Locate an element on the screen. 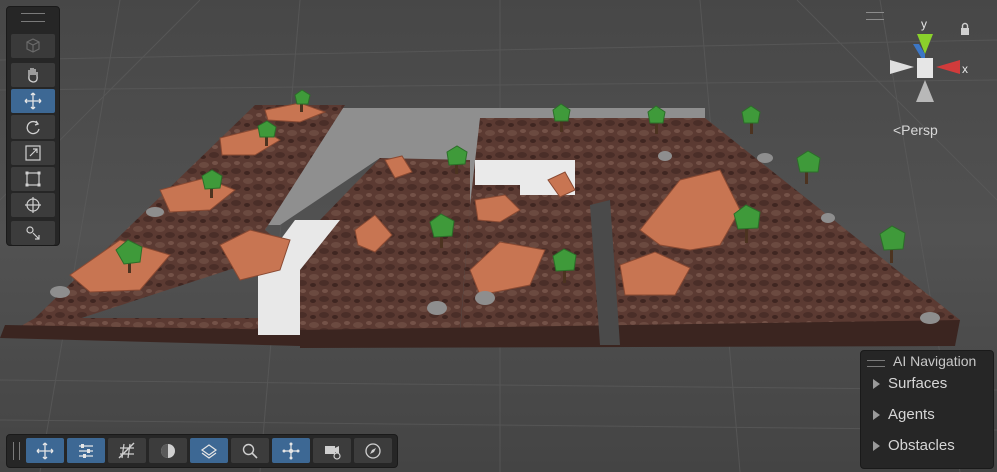 Image resolution: width=997 pixels, height=472 pixels. gizmo-center-cube is located at coordinates (925, 68).